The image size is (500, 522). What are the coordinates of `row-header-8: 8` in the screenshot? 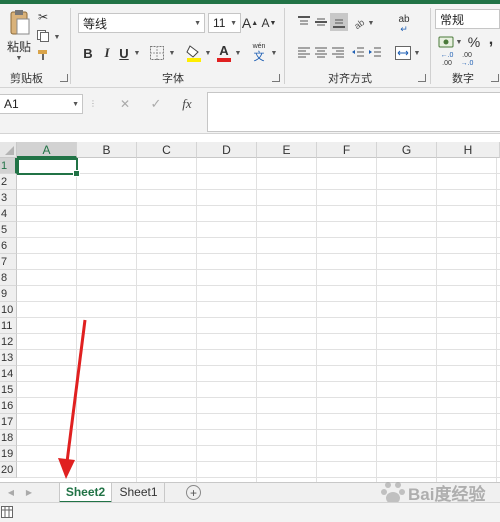 It's located at (8, 278).